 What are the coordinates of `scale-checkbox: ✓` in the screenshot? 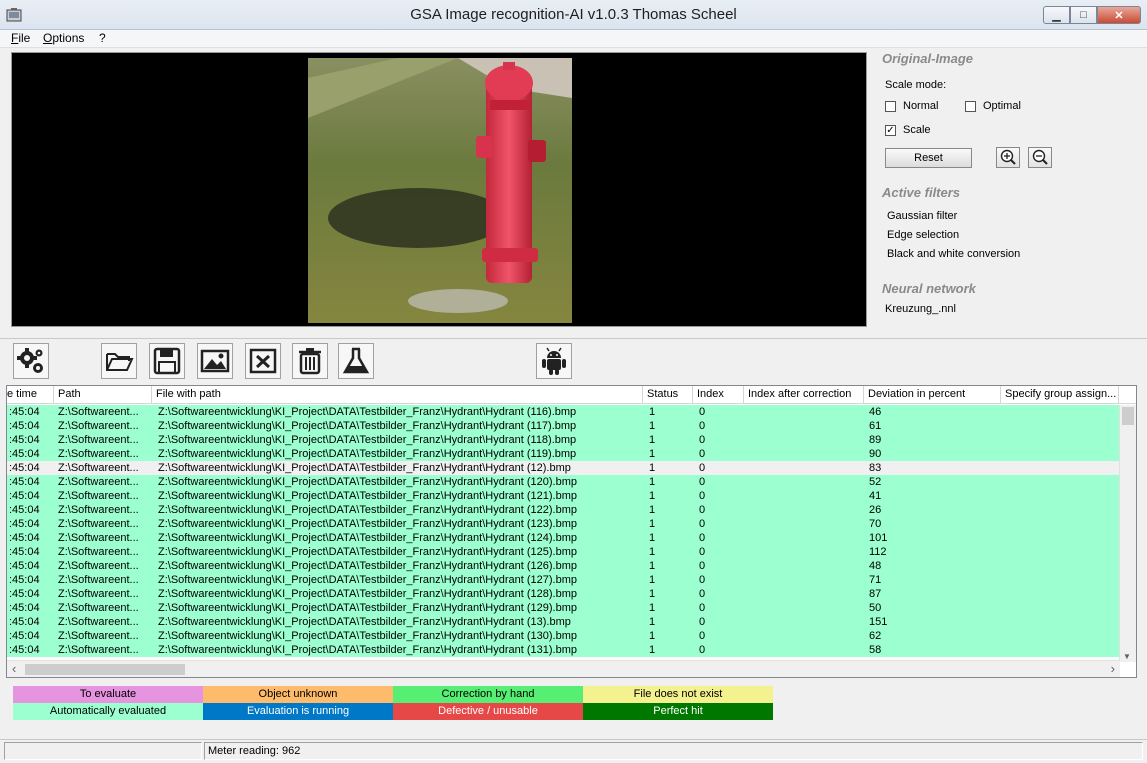 It's located at (890, 130).